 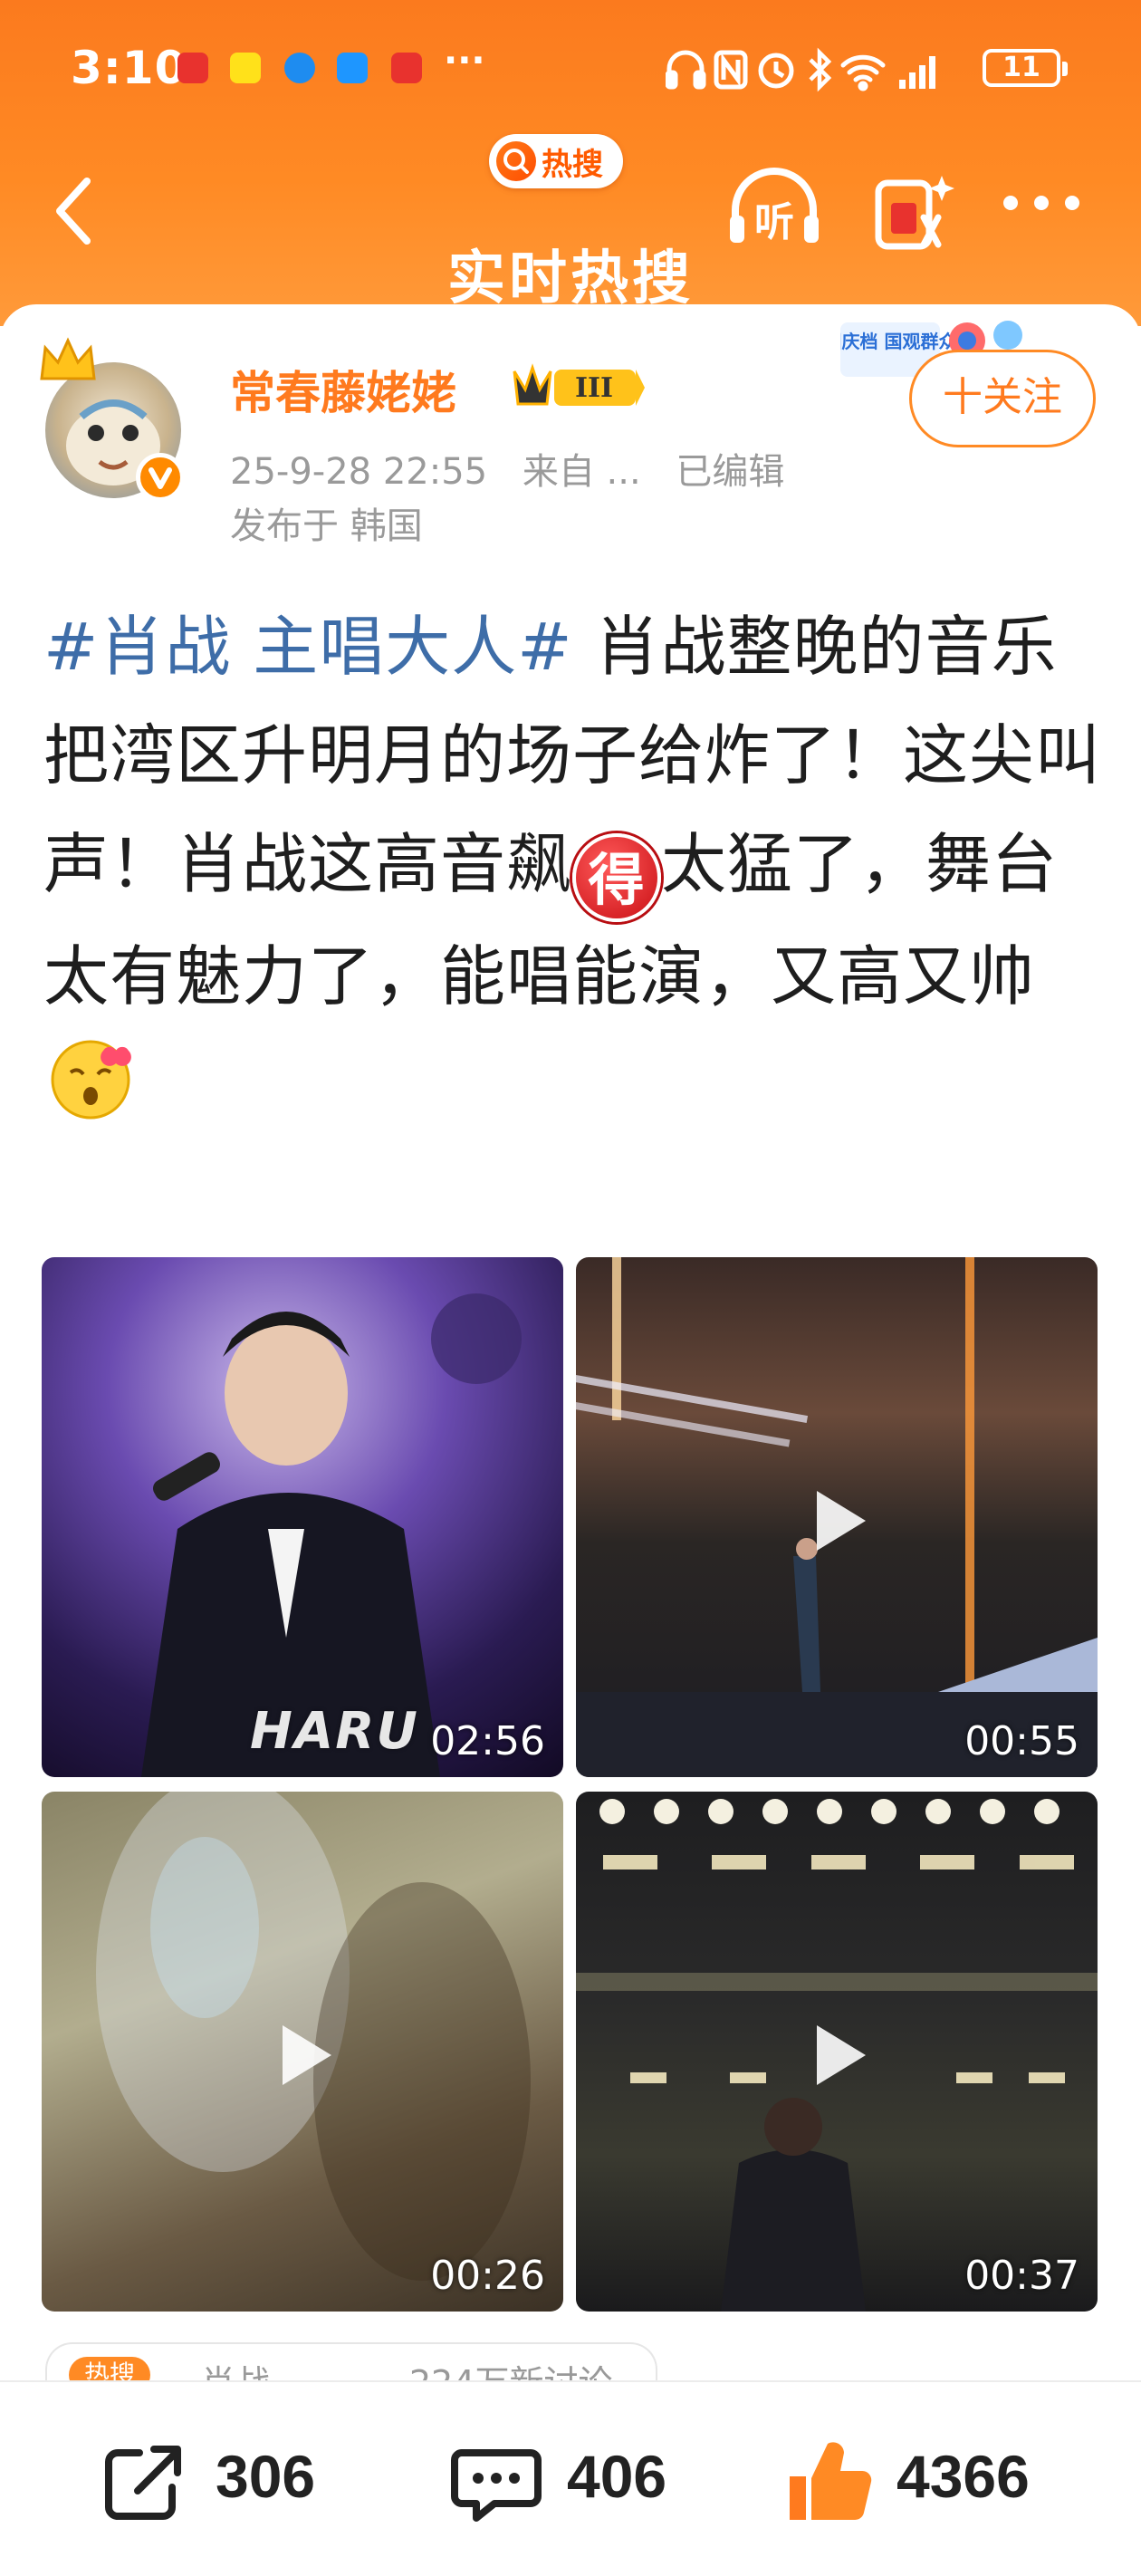 I want to click on comment-icon, so click(x=497, y=2485).